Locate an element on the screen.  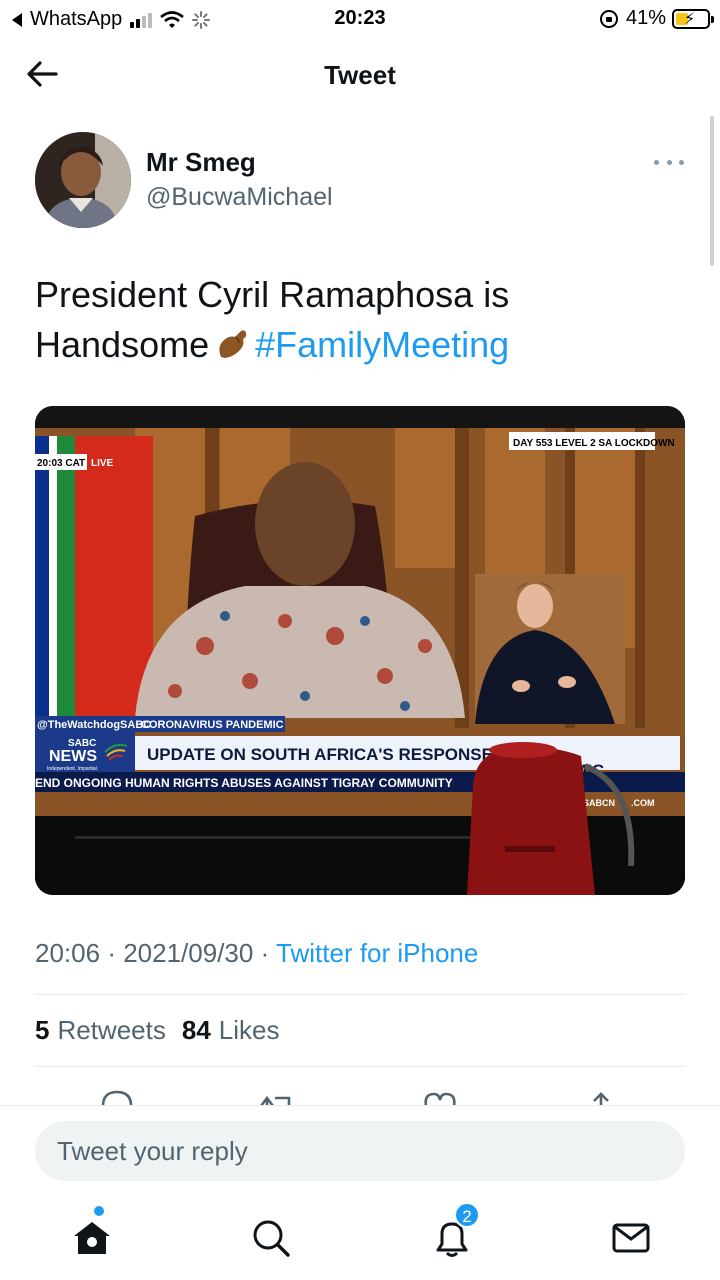
tv-site-a: SABCN is located at coordinates (599, 803).